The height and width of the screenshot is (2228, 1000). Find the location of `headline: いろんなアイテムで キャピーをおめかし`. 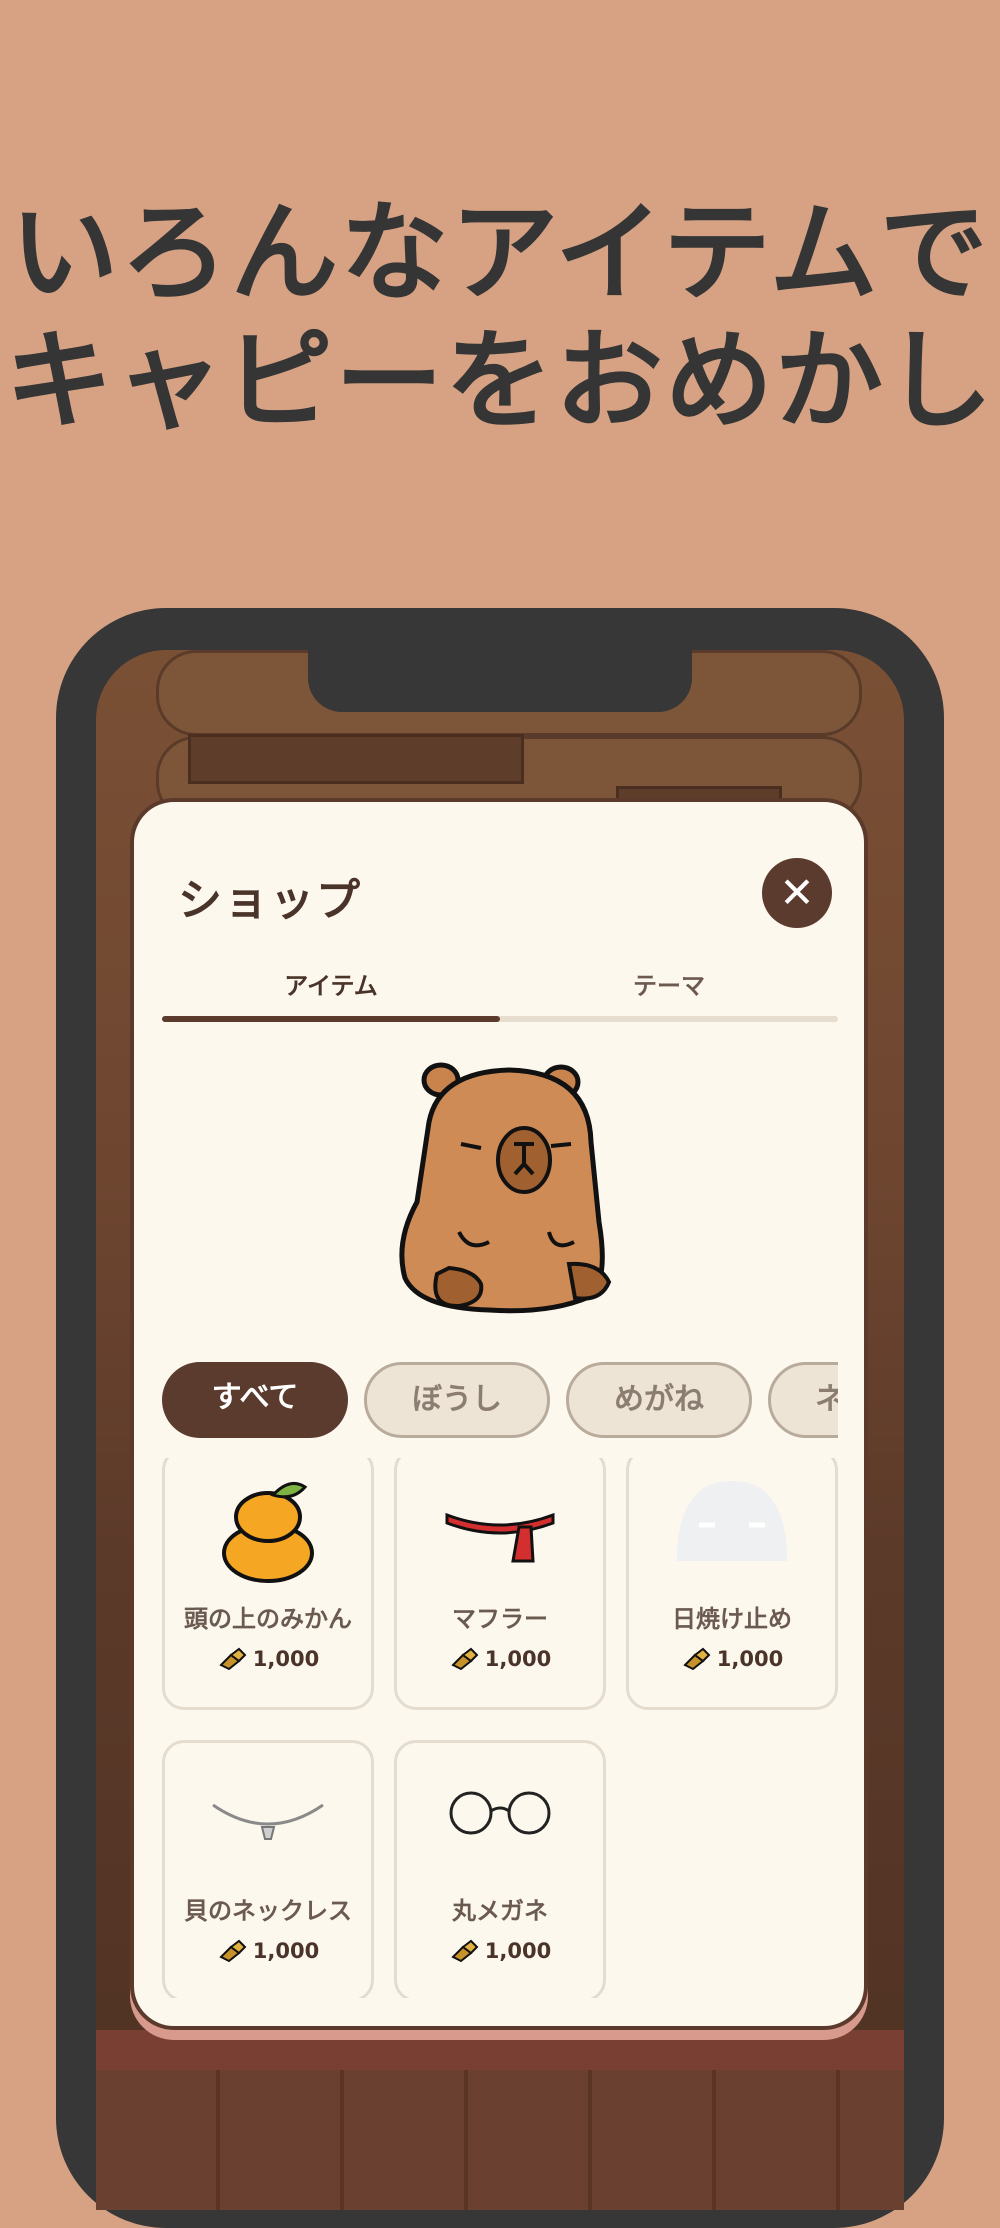

headline: いろんなアイテムで キャピーをおめかし is located at coordinates (500, 318).